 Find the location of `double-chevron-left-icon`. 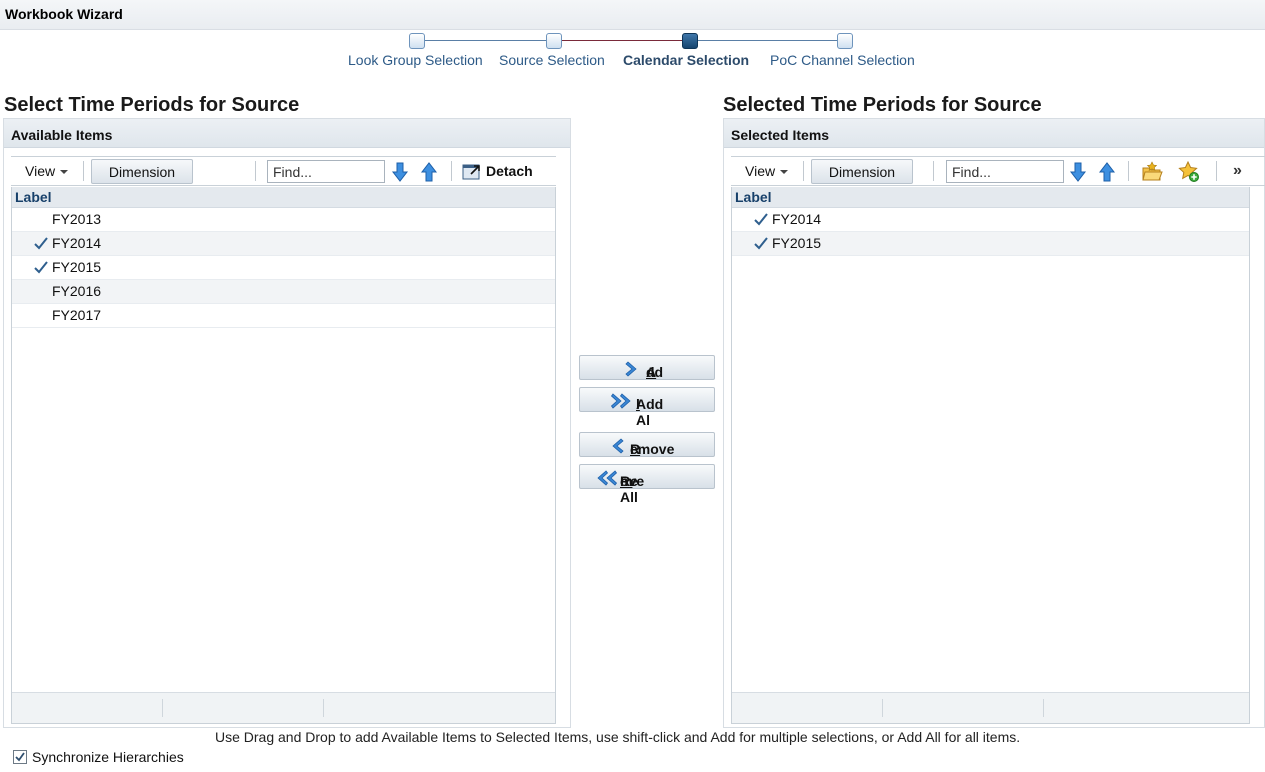

double-chevron-left-icon is located at coordinates (607, 478).